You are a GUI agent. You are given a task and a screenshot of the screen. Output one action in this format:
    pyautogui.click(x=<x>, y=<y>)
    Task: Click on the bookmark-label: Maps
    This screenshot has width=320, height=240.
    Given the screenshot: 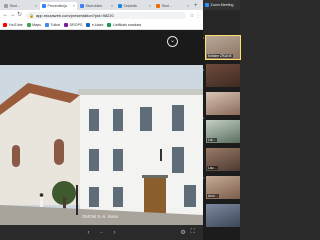 What is the action you would take?
    pyautogui.click(x=36, y=25)
    